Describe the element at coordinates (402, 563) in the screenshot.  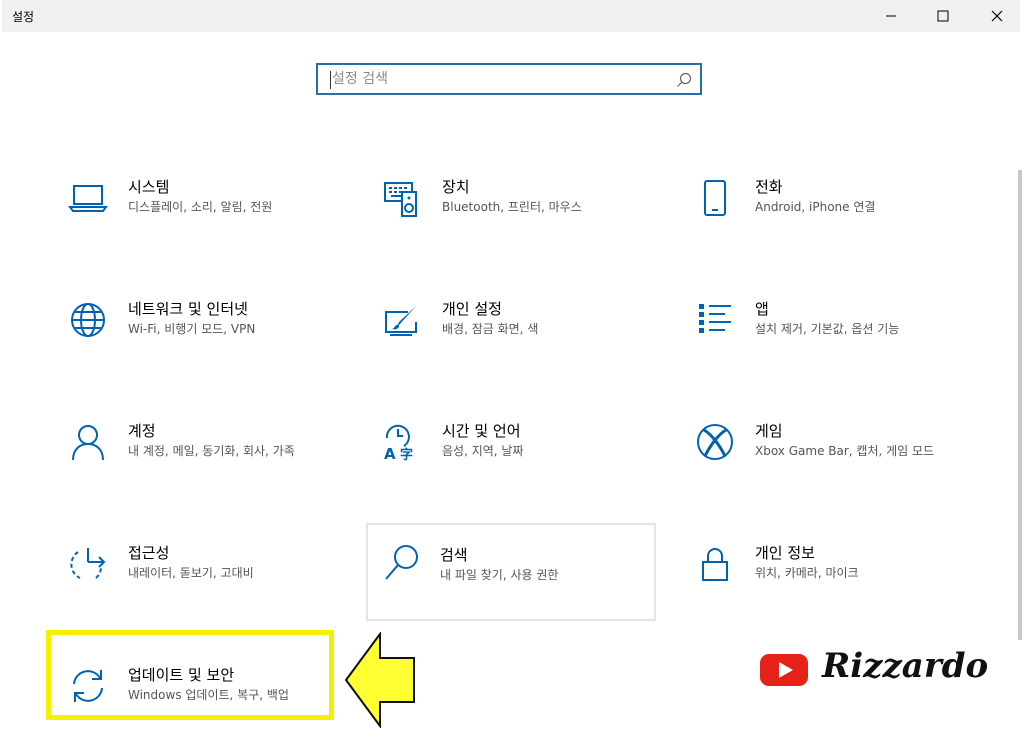
I see `search-icon` at that location.